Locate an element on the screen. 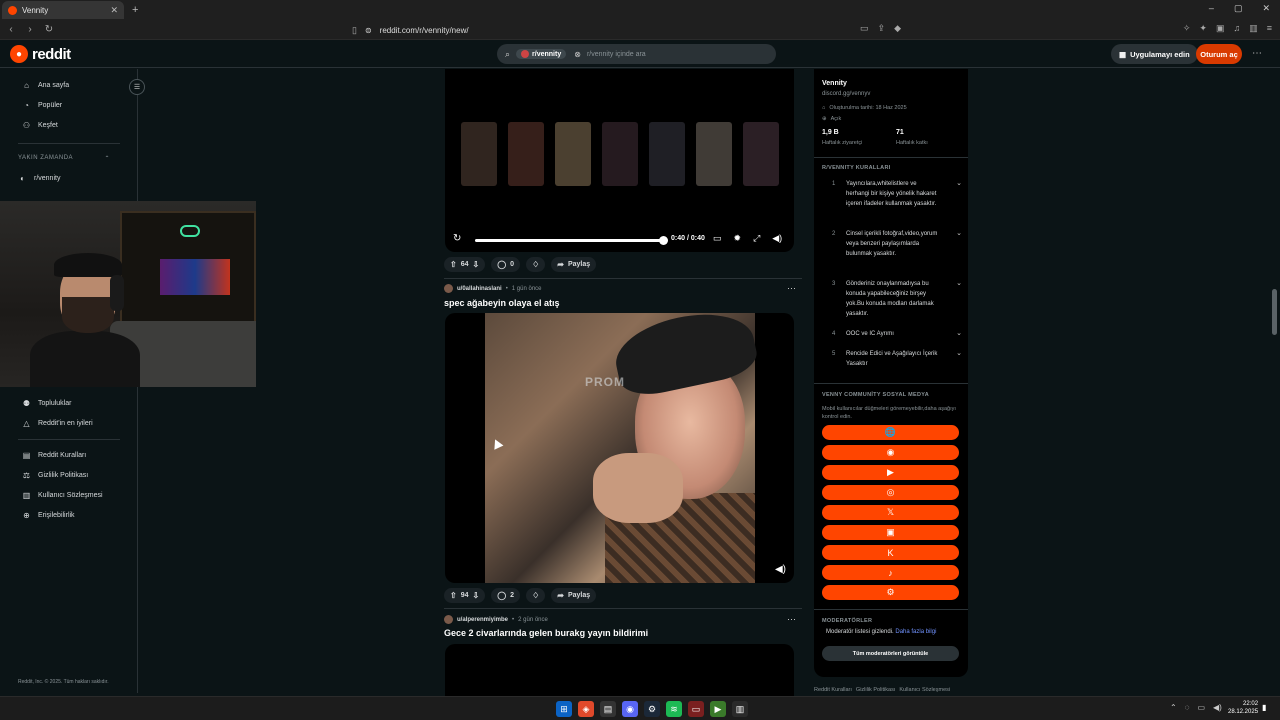  video-player-1: ↻ 0:40 / 0:40 ▭ ✹ ⤢ ◀) is located at coordinates (619, 160).